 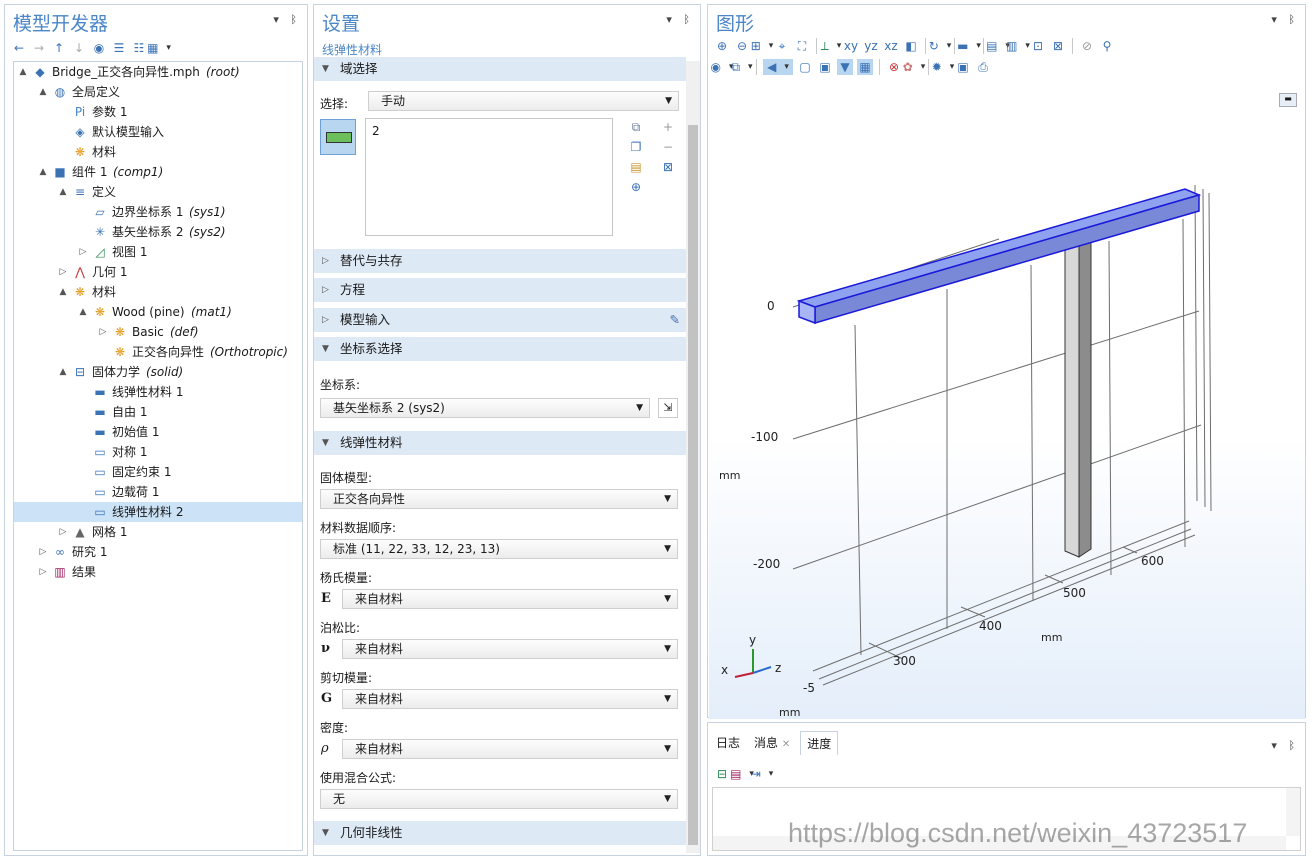 I want to click on paste-selection-icon: ⧉, so click(x=636, y=127).